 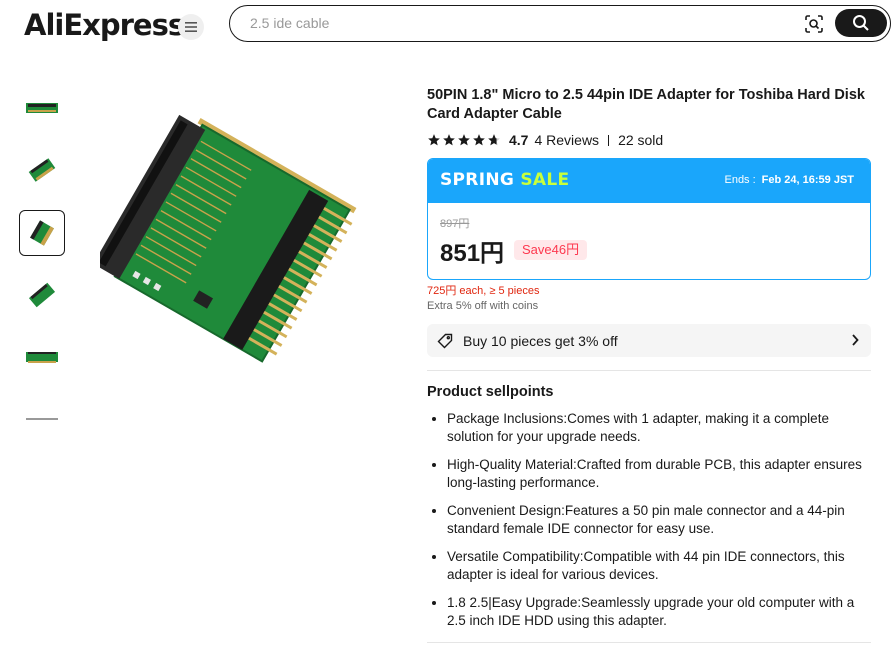 I want to click on logo-text: AliExpress, so click(x=104, y=25).